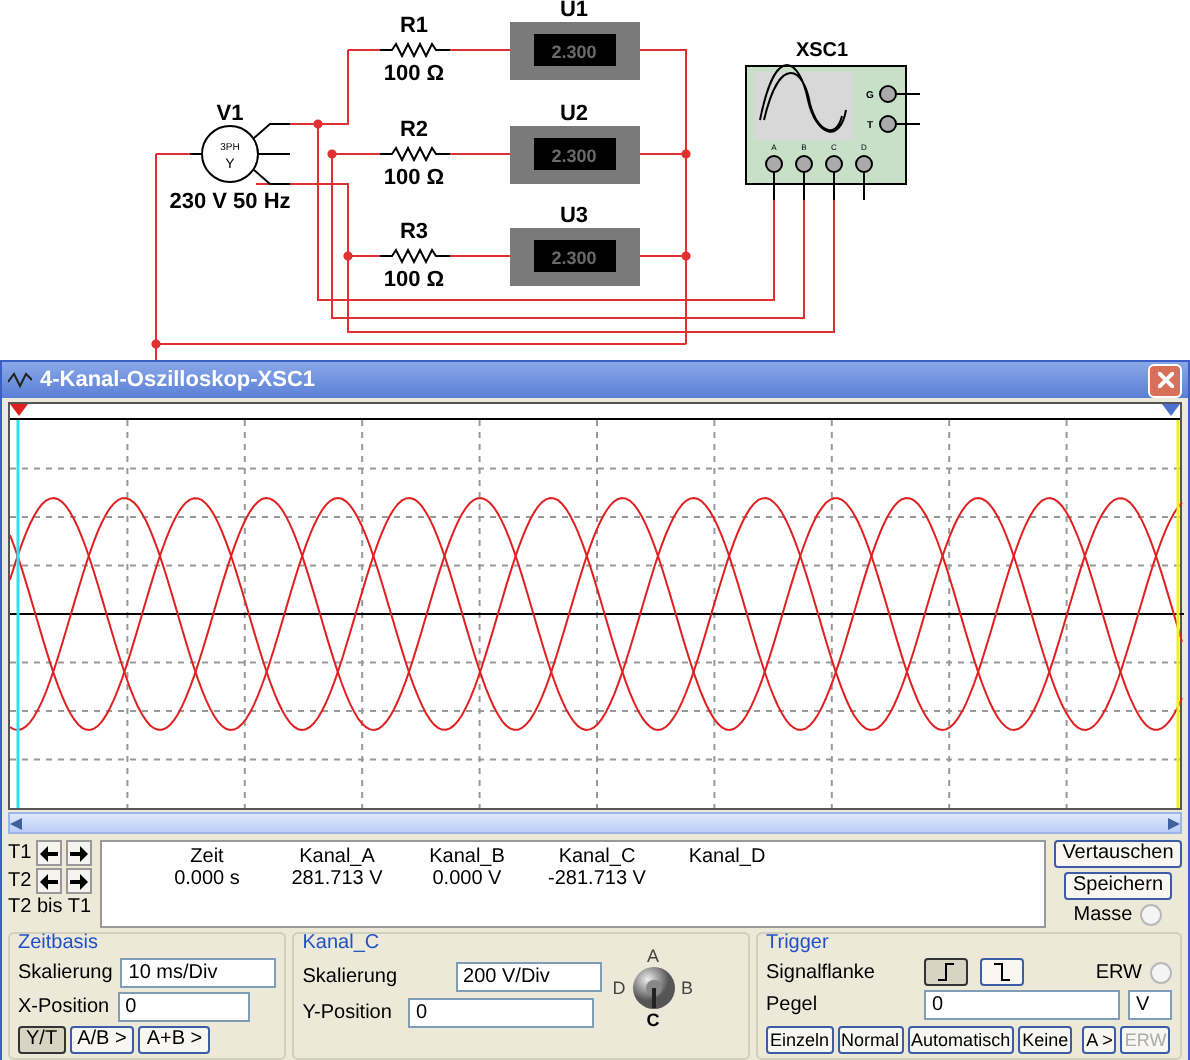  I want to click on channel-option: C, so click(653, 1020).